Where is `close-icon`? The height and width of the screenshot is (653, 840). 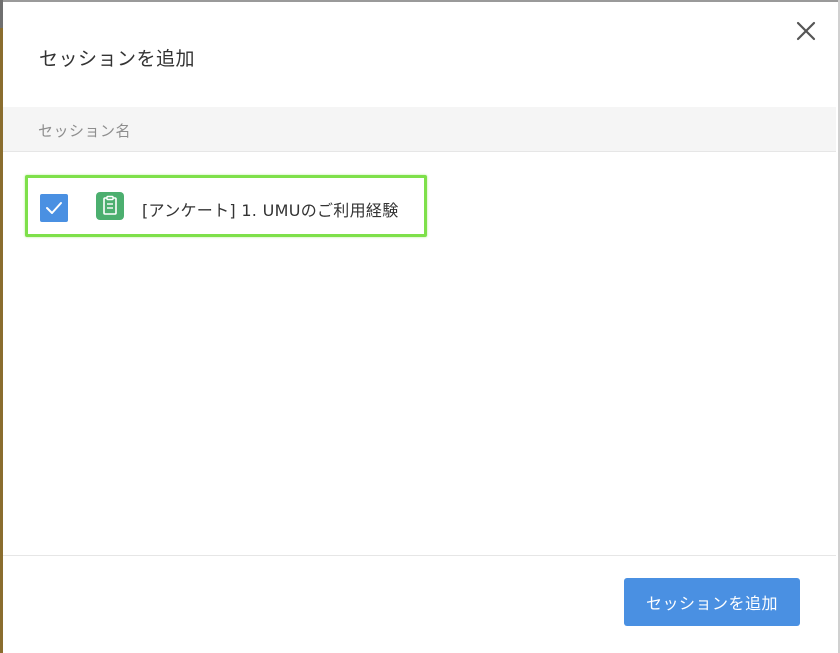
close-icon is located at coordinates (806, 31).